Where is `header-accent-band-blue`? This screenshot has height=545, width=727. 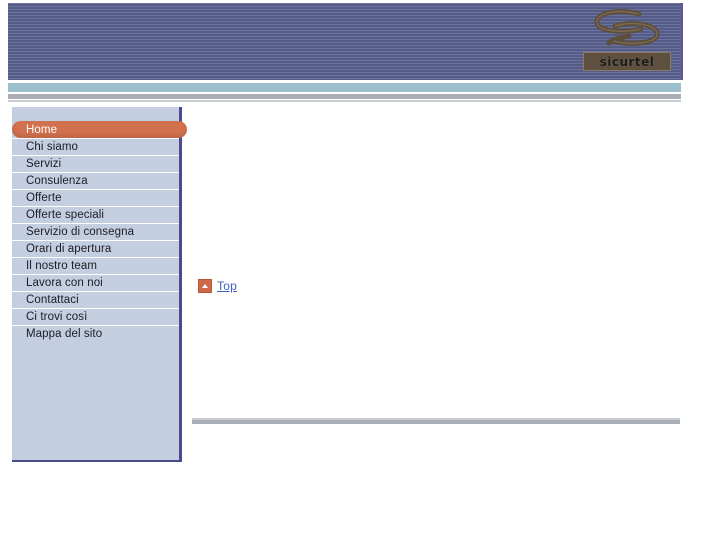
header-accent-band-blue is located at coordinates (344, 87).